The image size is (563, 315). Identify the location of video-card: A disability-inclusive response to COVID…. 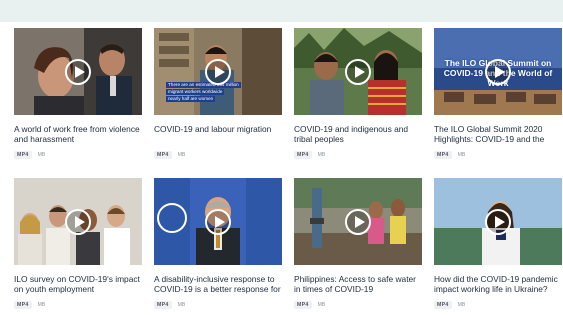
(218, 246).